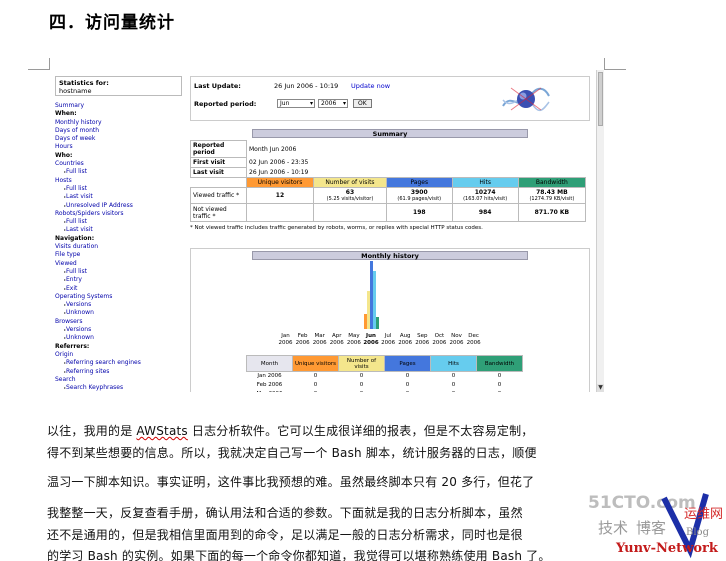  I want to click on viewed-value-cell: 10274 (163.07 hits/visit), so click(485, 195).